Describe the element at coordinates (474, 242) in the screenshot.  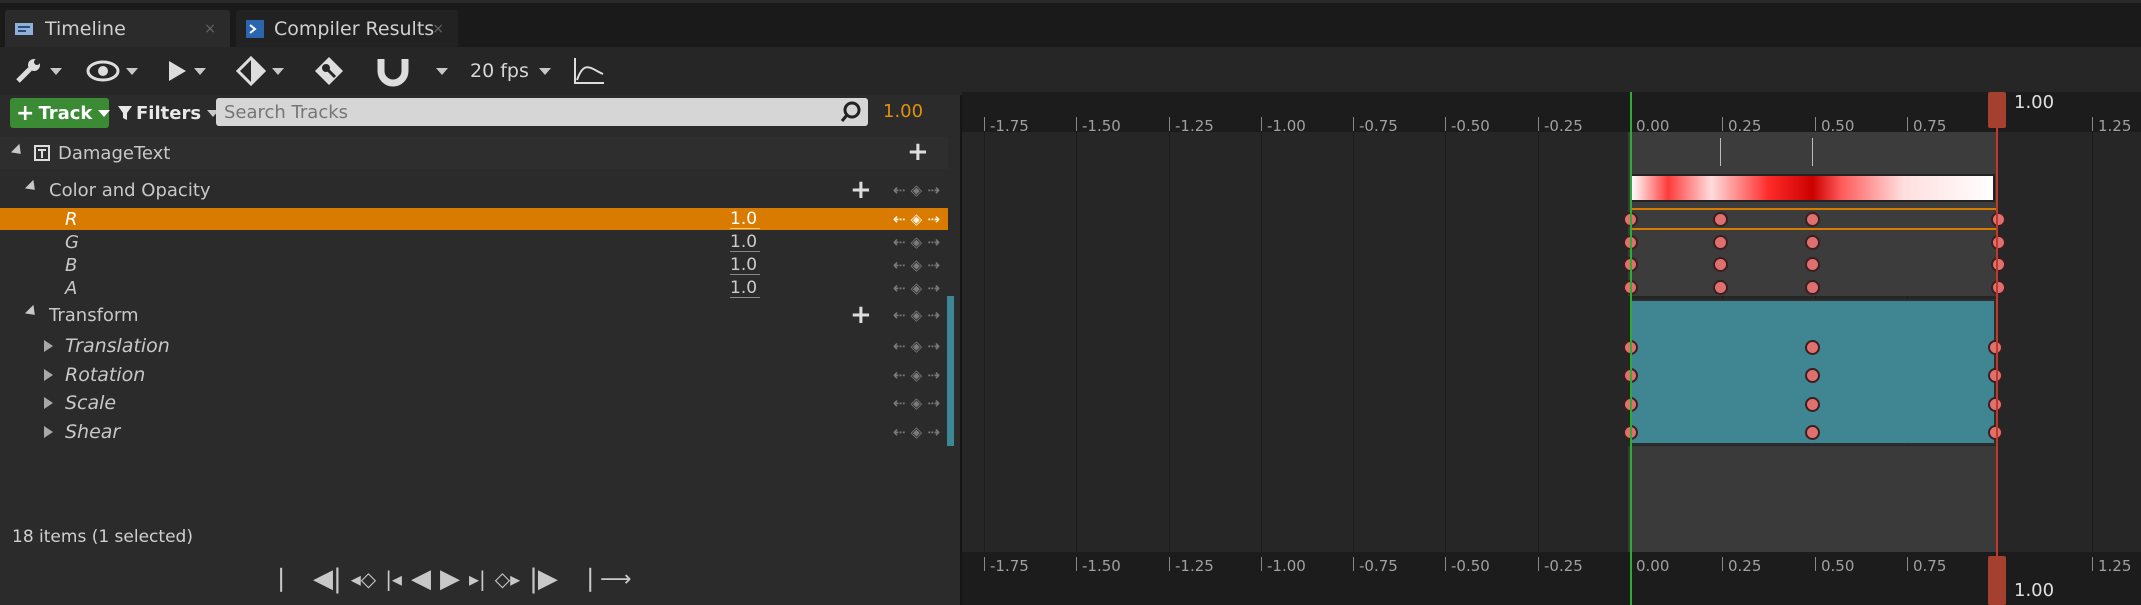
I see `track-channel-g: G 1.0 ⇠ ◈ ⇢` at that location.